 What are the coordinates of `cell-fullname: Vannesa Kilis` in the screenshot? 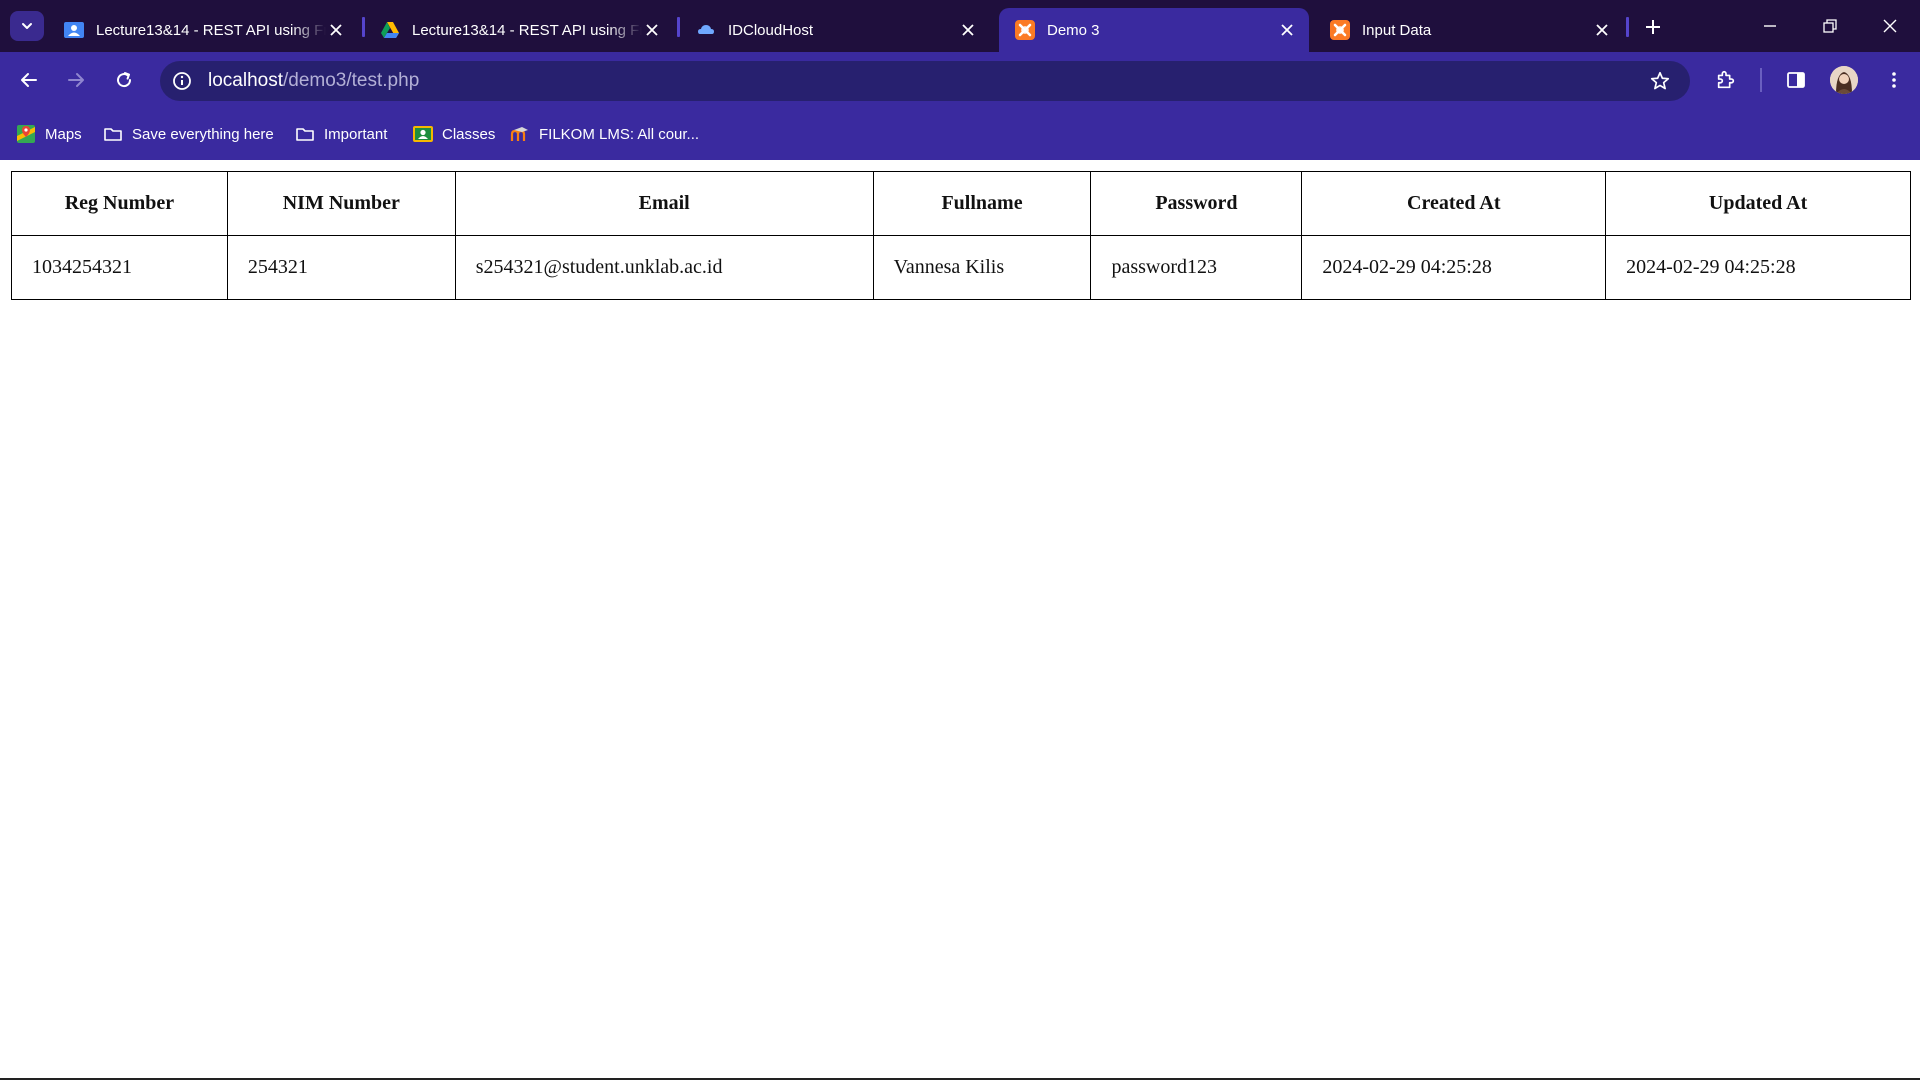 It's located at (982, 267).